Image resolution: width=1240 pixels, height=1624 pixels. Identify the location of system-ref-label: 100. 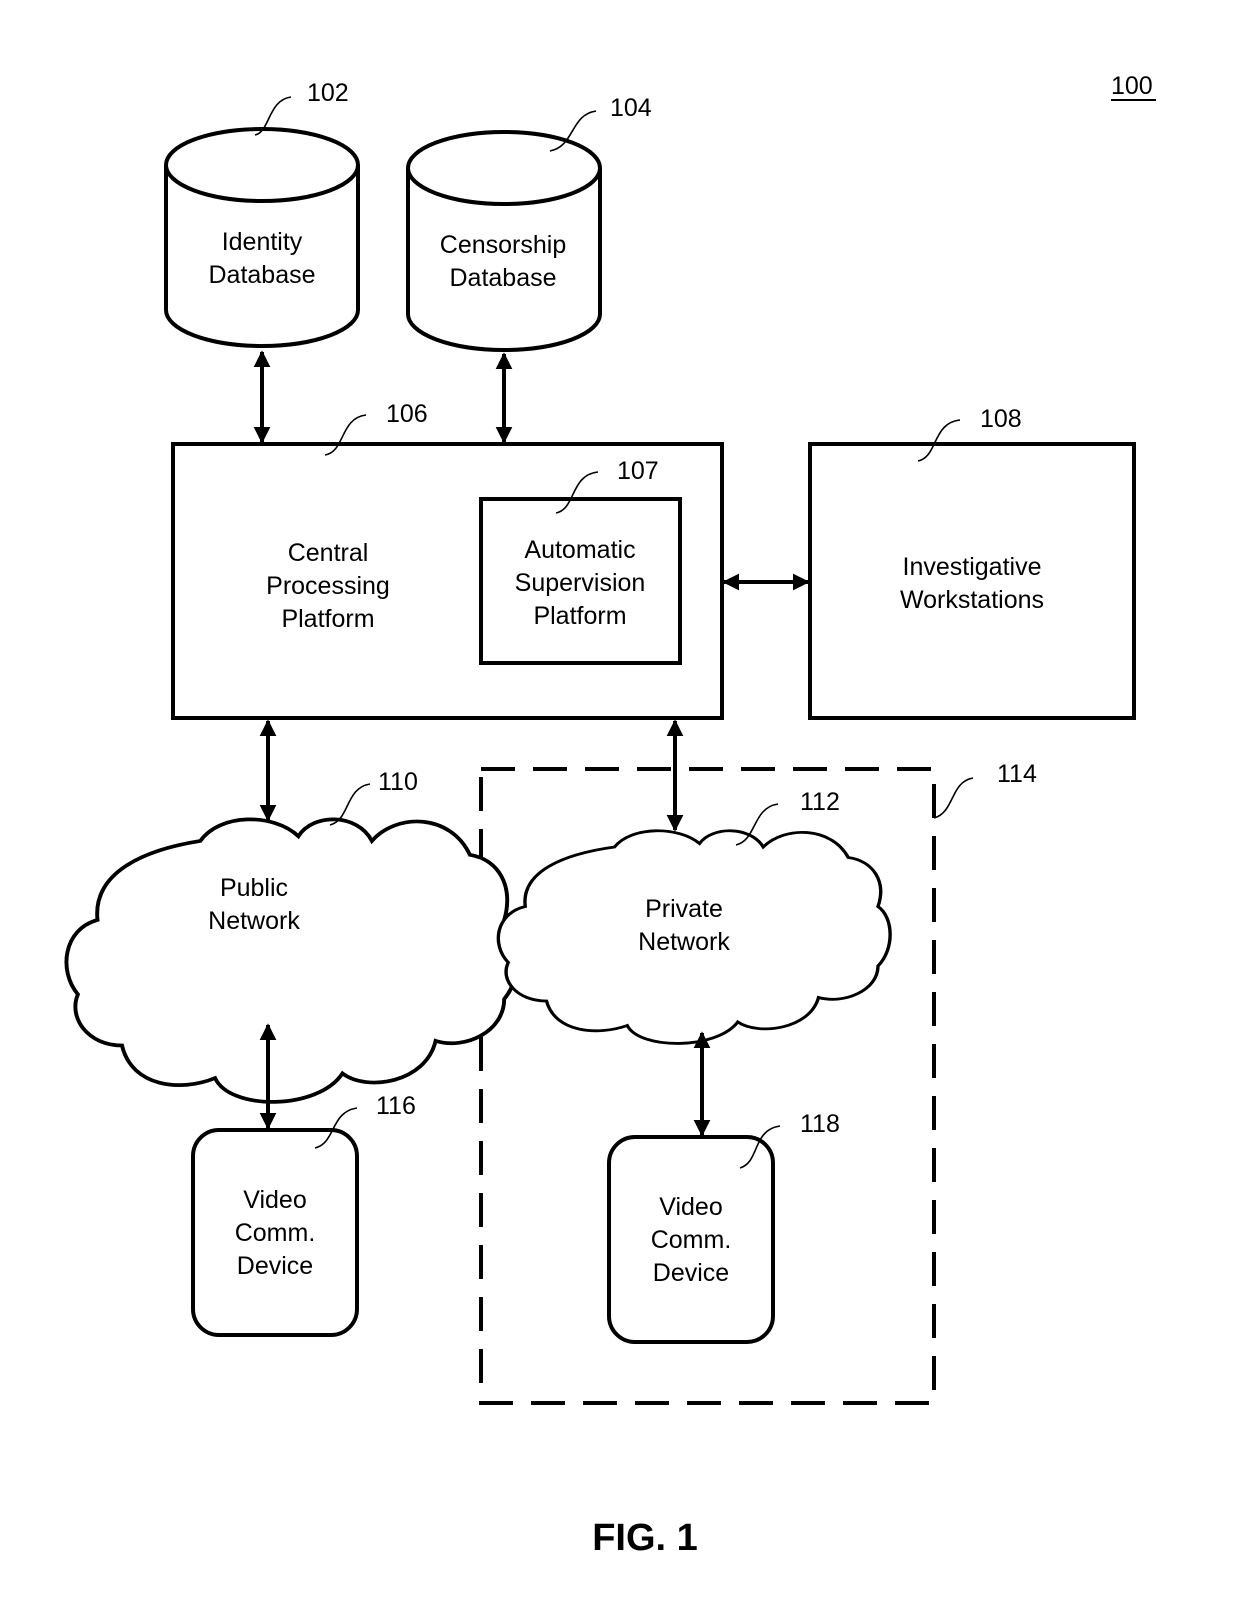
(1132, 86).